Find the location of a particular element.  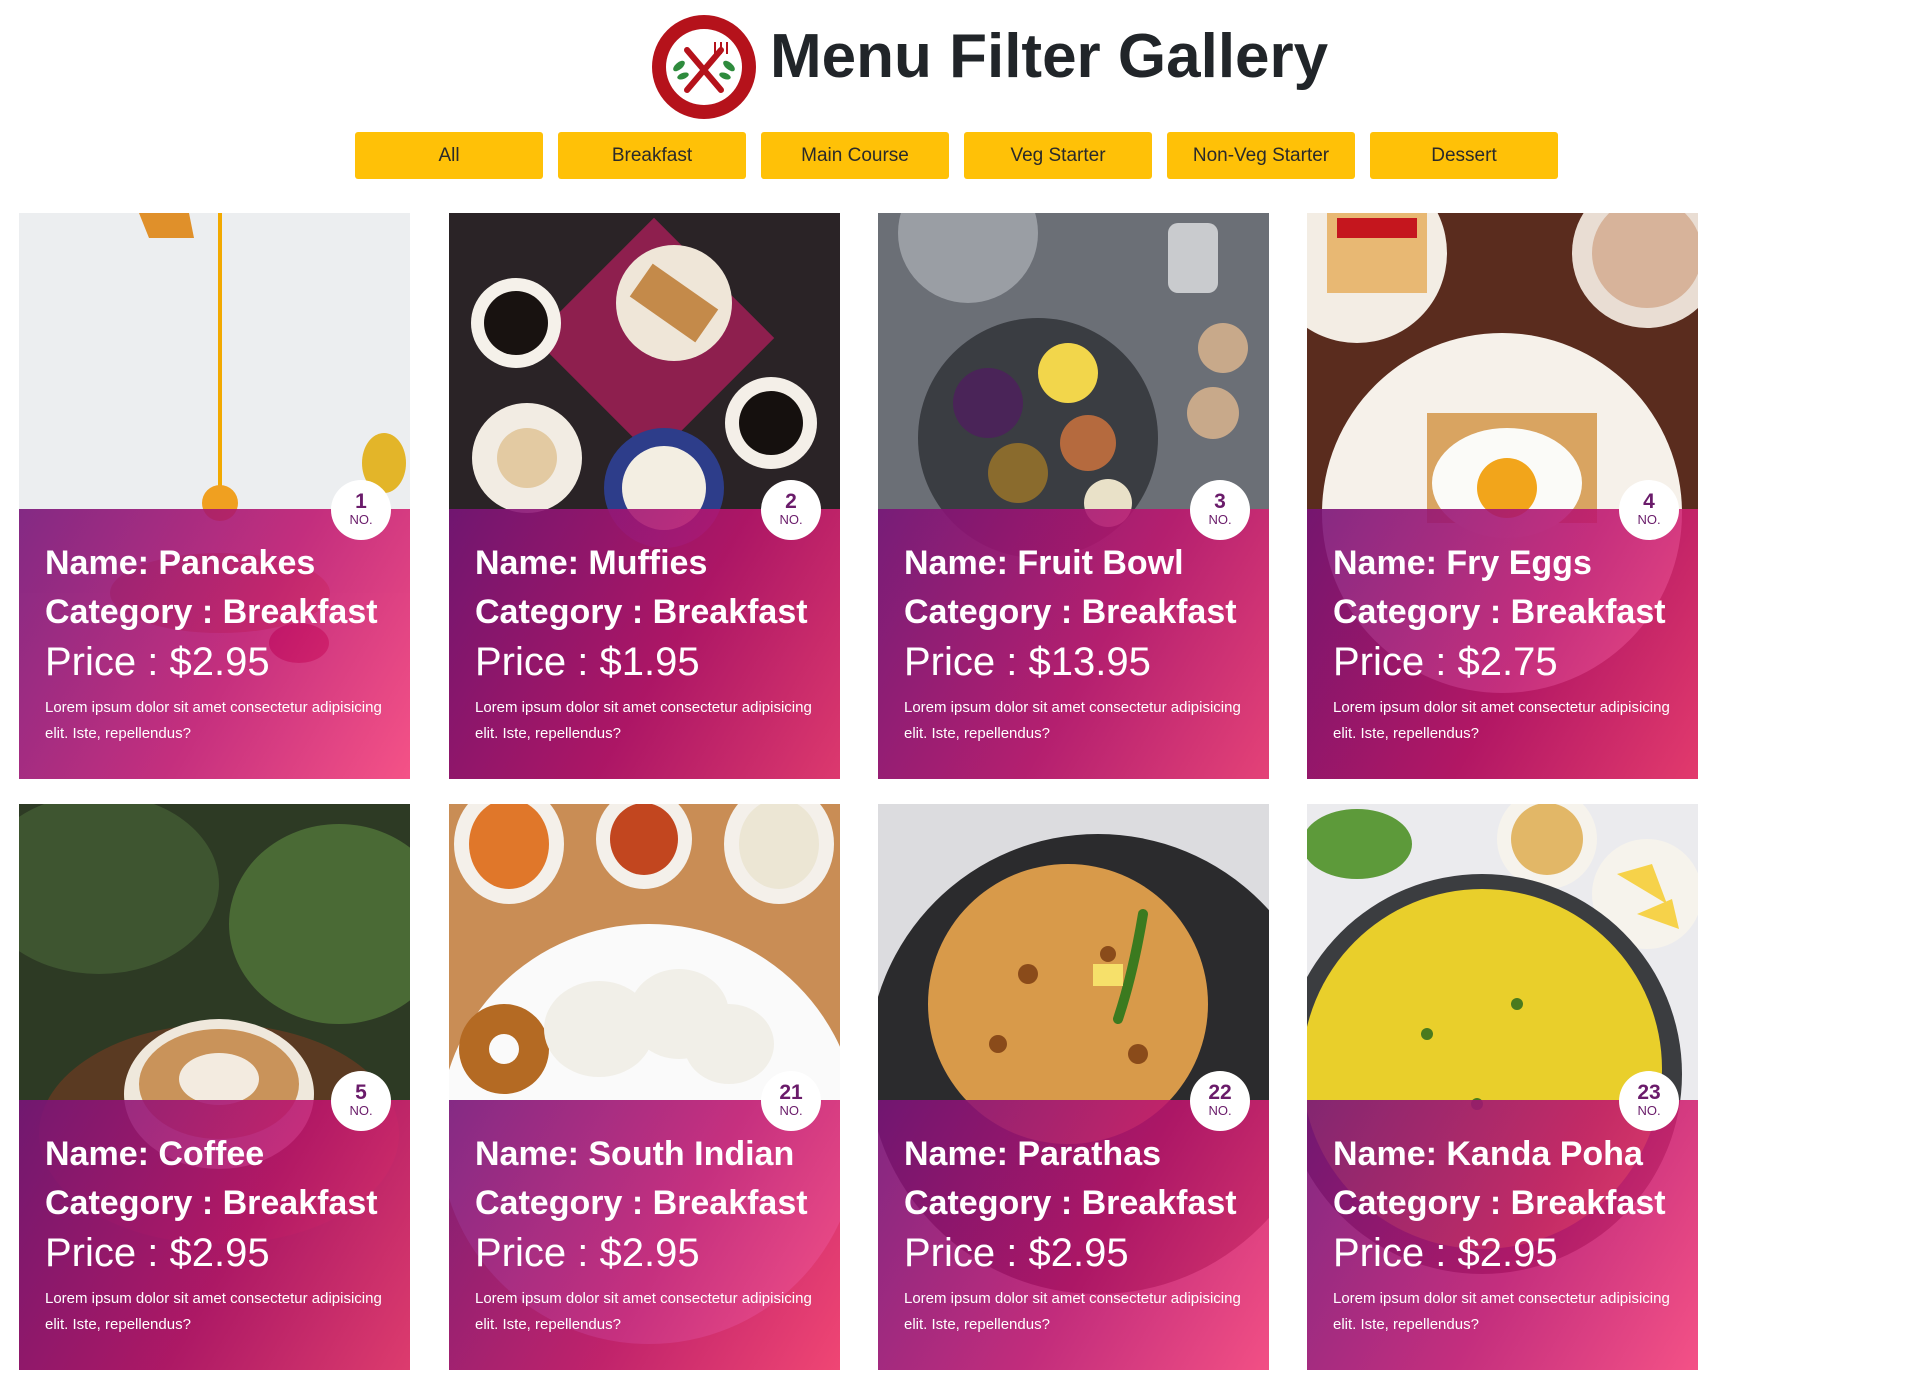

page-header: Menu Filter Gallery is located at coordinates (960, 64).